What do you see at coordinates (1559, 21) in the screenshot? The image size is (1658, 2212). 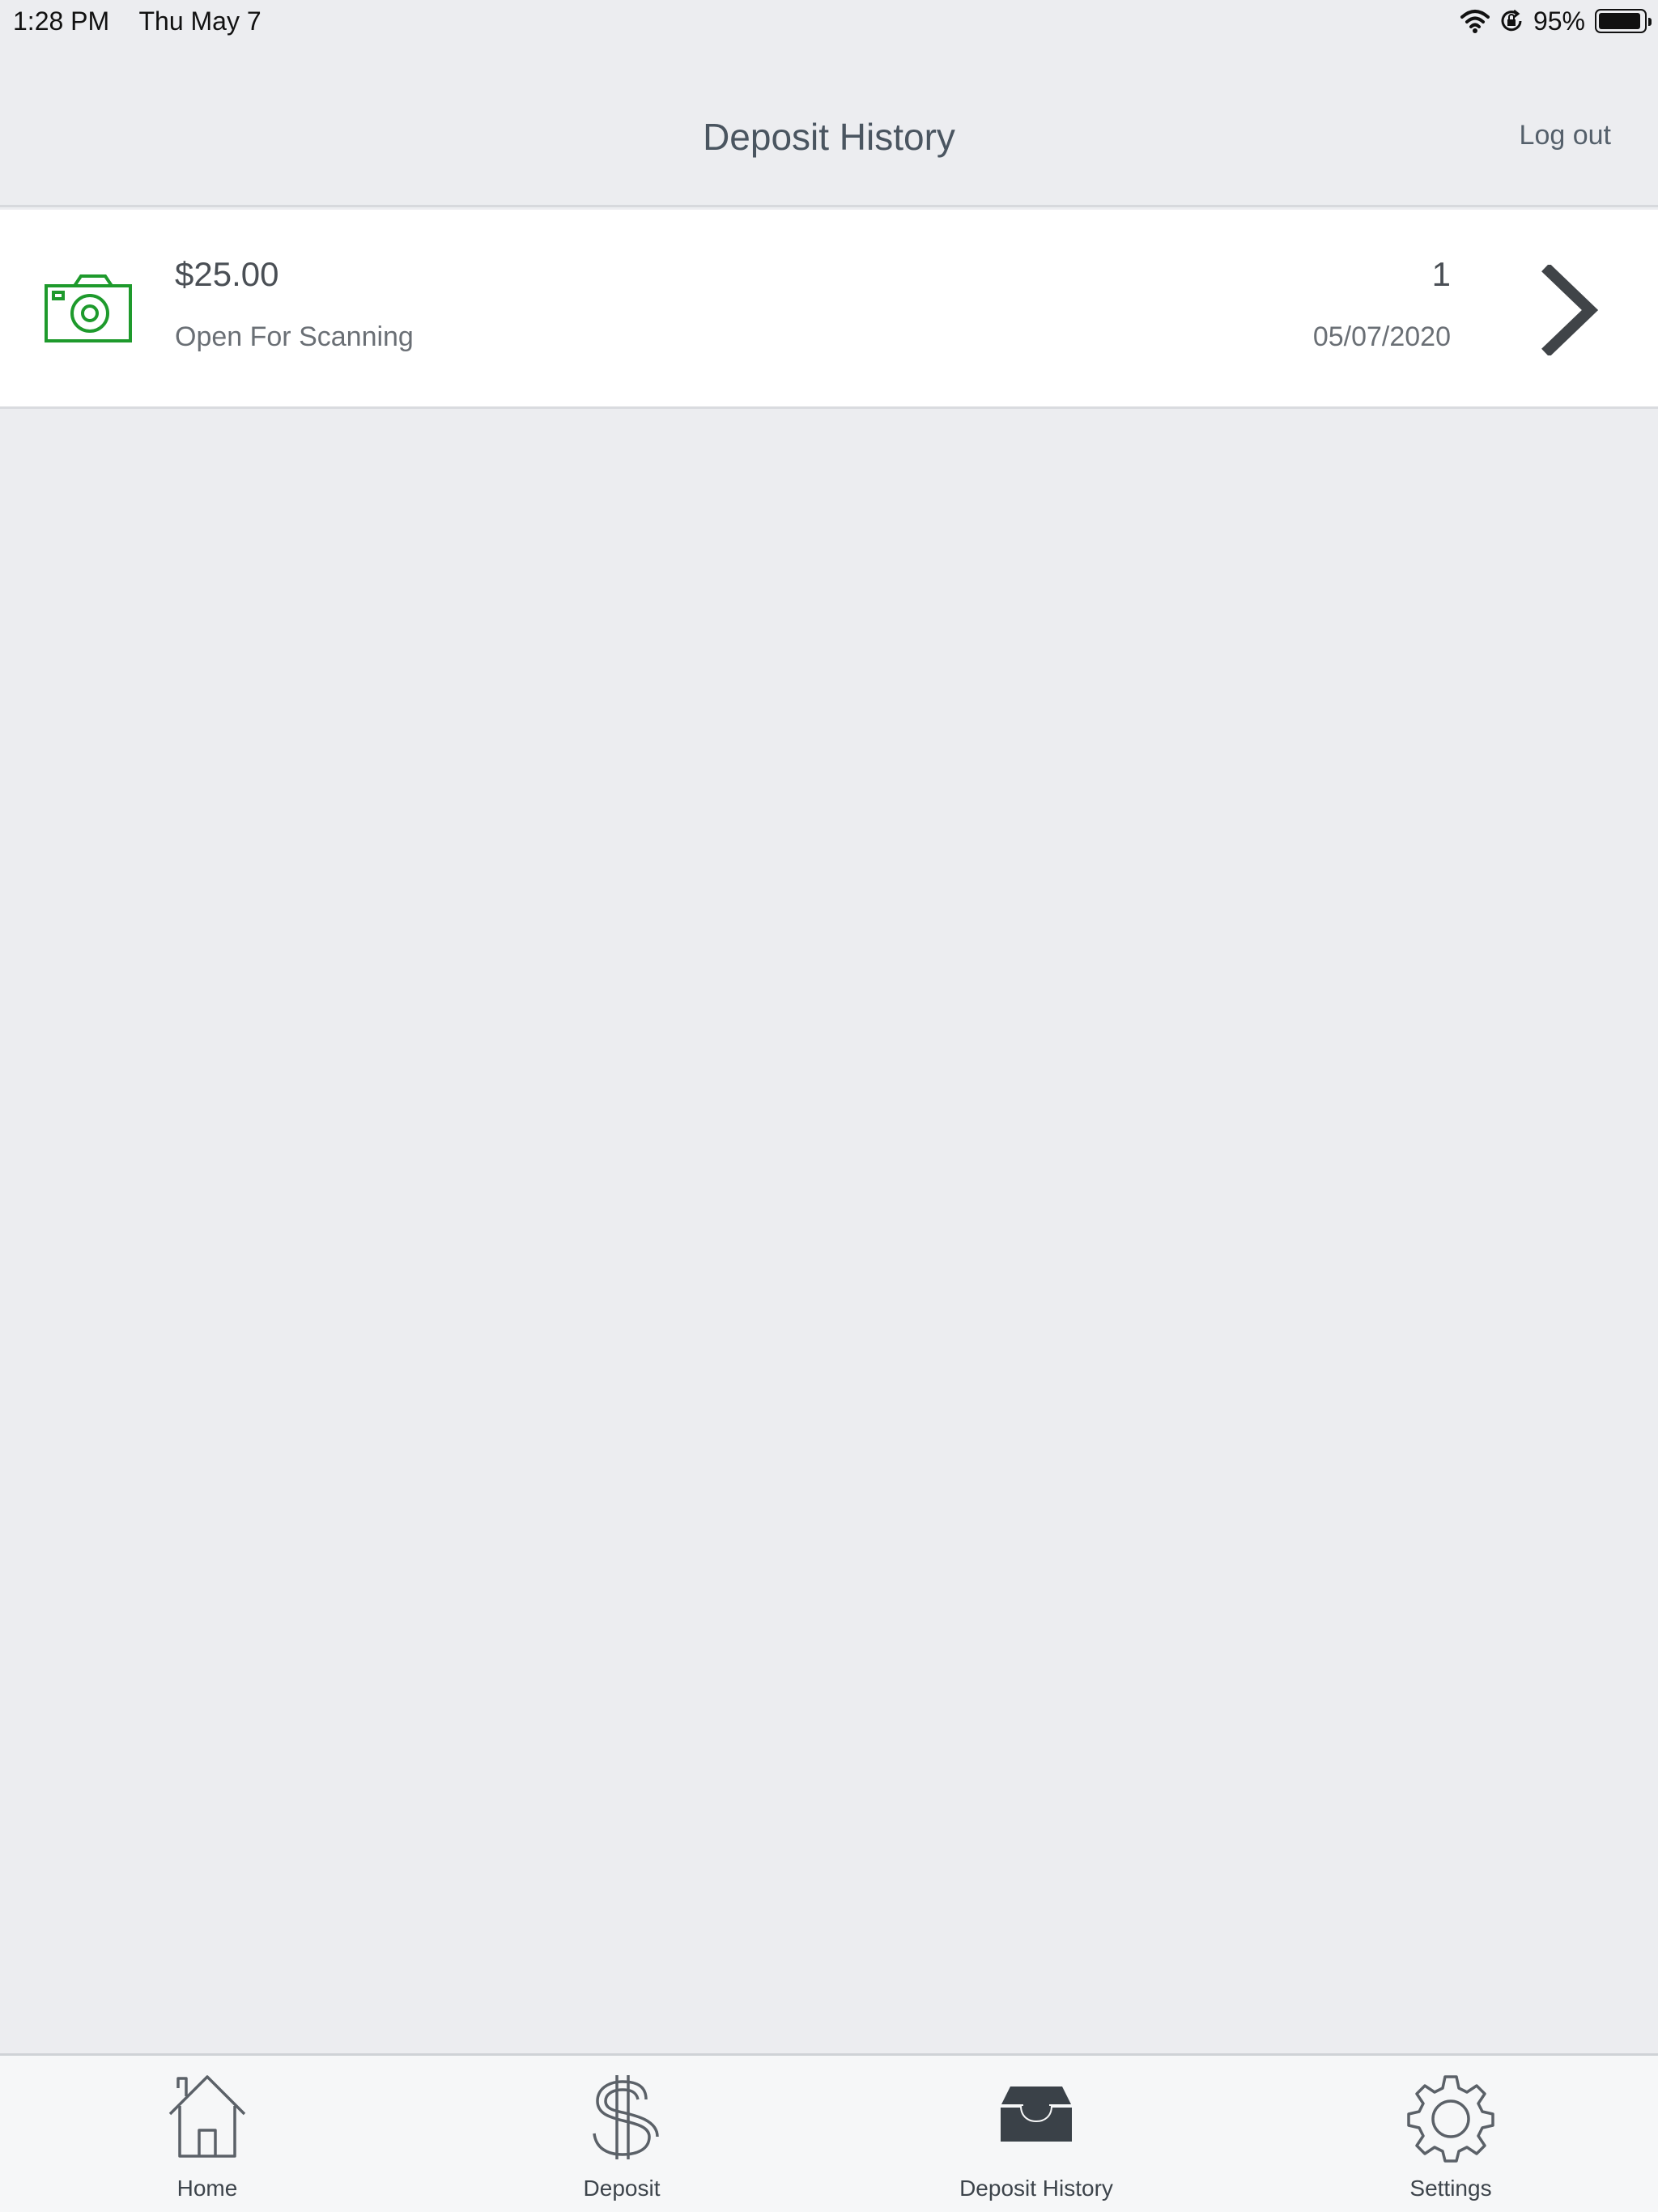 I see `battery-percent: 95%` at bounding box center [1559, 21].